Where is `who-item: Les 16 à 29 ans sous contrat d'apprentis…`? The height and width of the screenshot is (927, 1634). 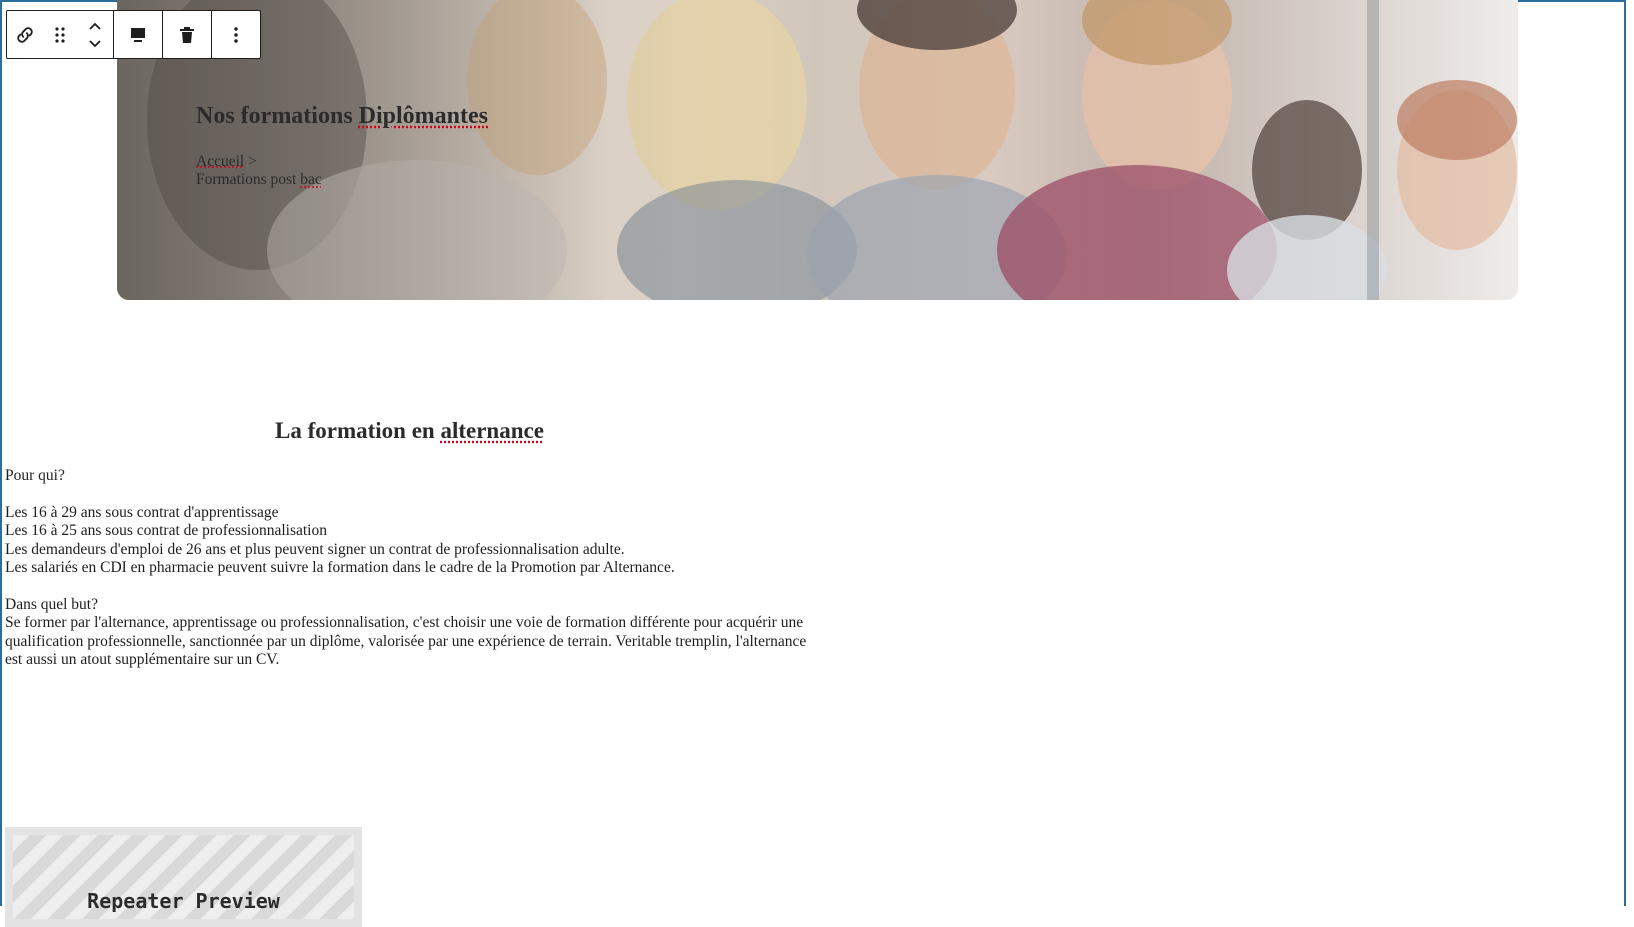 who-item: Les 16 à 29 ans sous contrat d'apprentis… is located at coordinates (142, 512).